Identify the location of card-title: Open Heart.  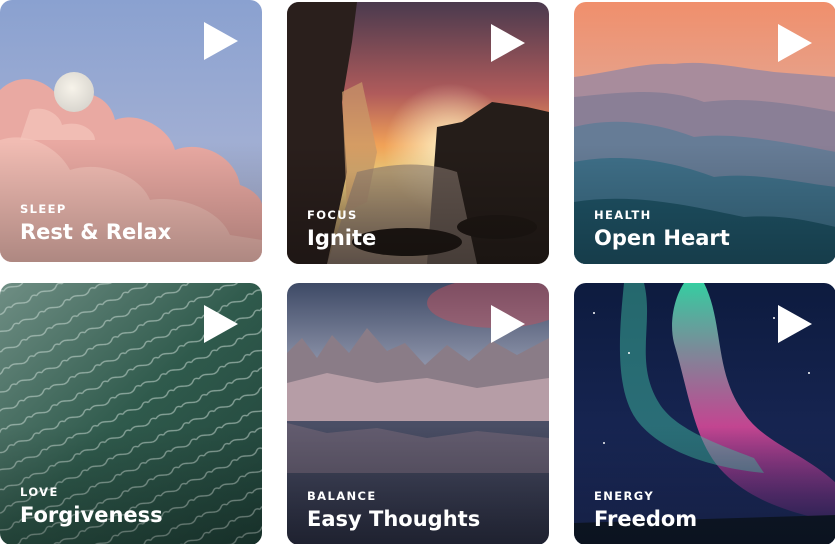
(662, 238).